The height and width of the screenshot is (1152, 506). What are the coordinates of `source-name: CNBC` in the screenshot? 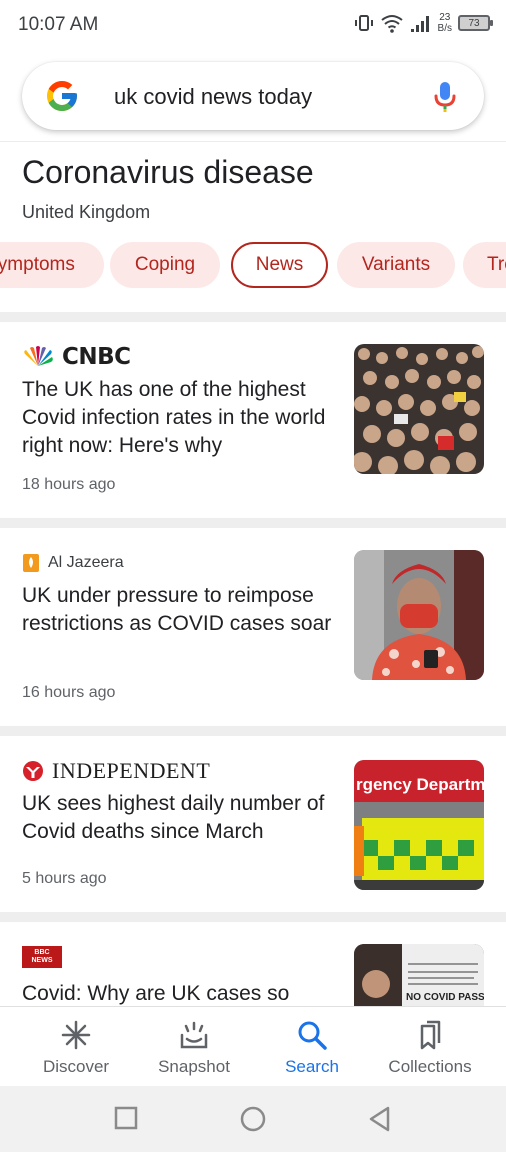 It's located at (96, 357).